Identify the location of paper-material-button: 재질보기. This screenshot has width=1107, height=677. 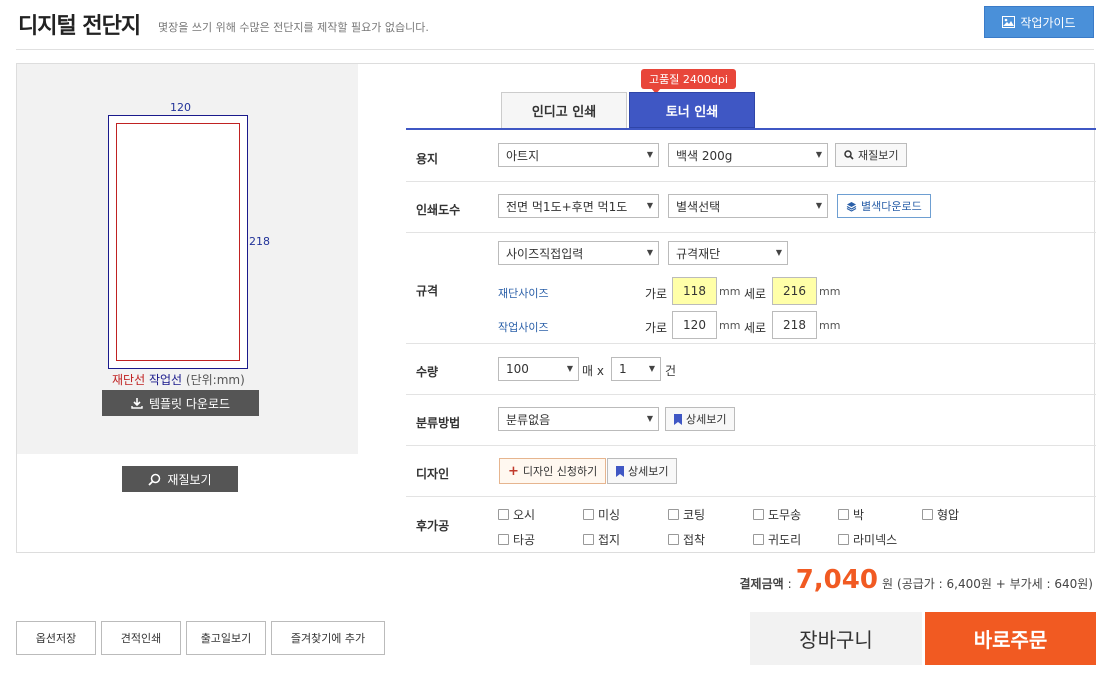
(871, 155).